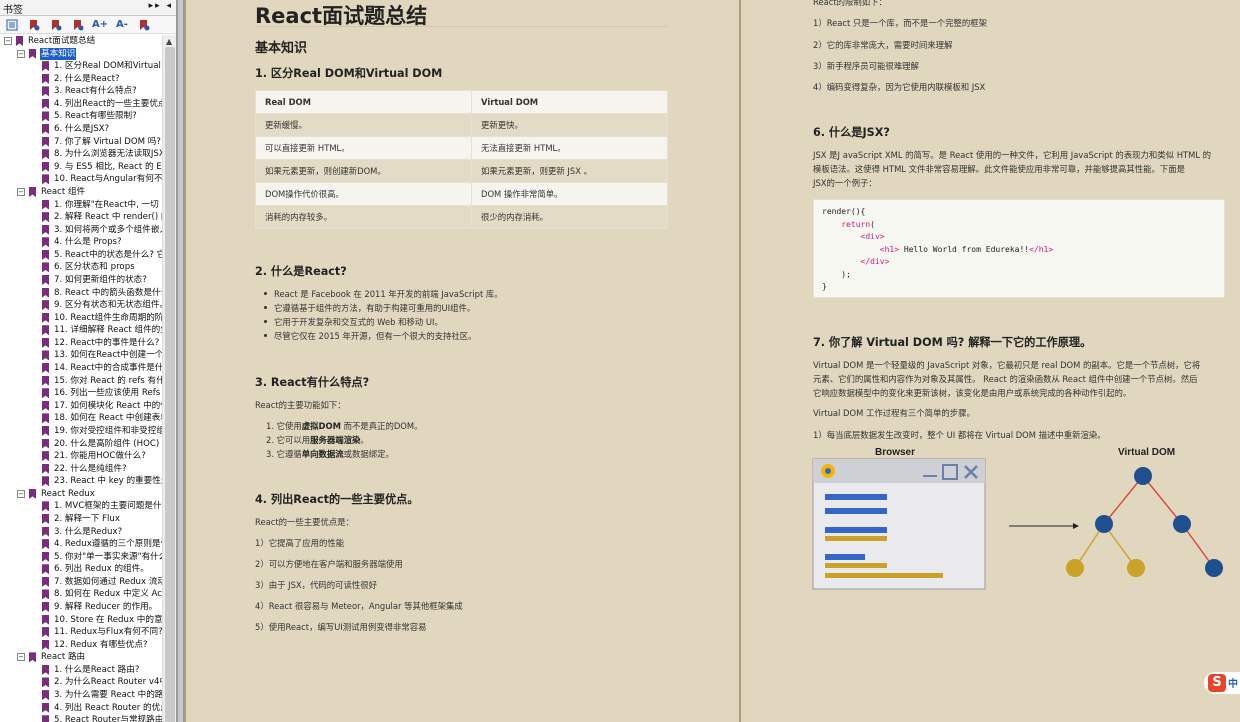 Image resolution: width=1240 pixels, height=722 pixels. Describe the element at coordinates (81, 695) in the screenshot. I see `bookmark-item: 3. 为什么需要 React 中的路由` at that location.